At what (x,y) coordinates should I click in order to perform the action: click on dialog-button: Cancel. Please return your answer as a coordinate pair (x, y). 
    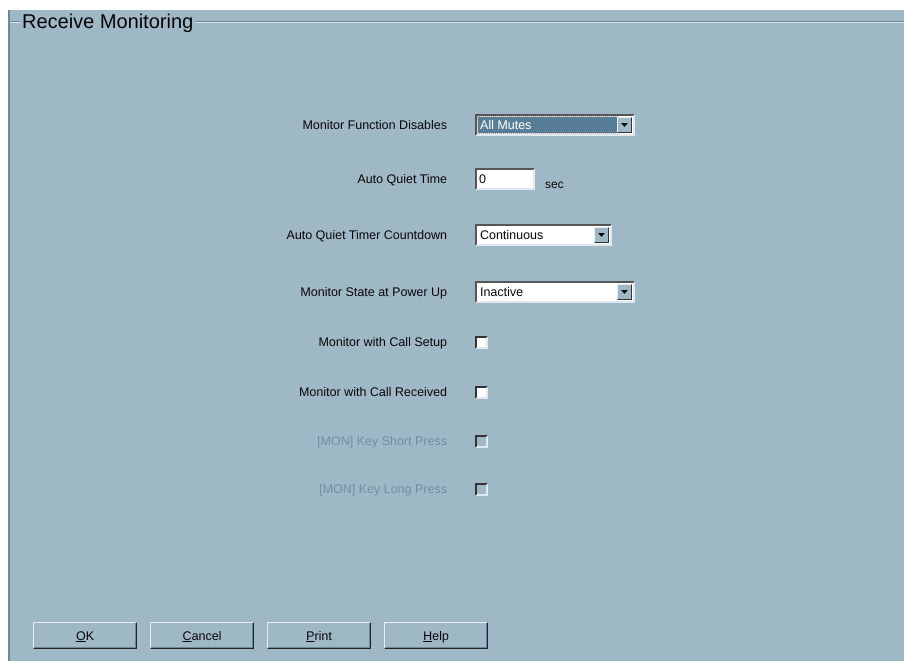
    Looking at the image, I should click on (202, 635).